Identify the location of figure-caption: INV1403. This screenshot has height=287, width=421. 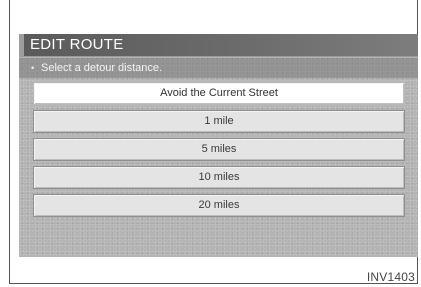
(390, 277).